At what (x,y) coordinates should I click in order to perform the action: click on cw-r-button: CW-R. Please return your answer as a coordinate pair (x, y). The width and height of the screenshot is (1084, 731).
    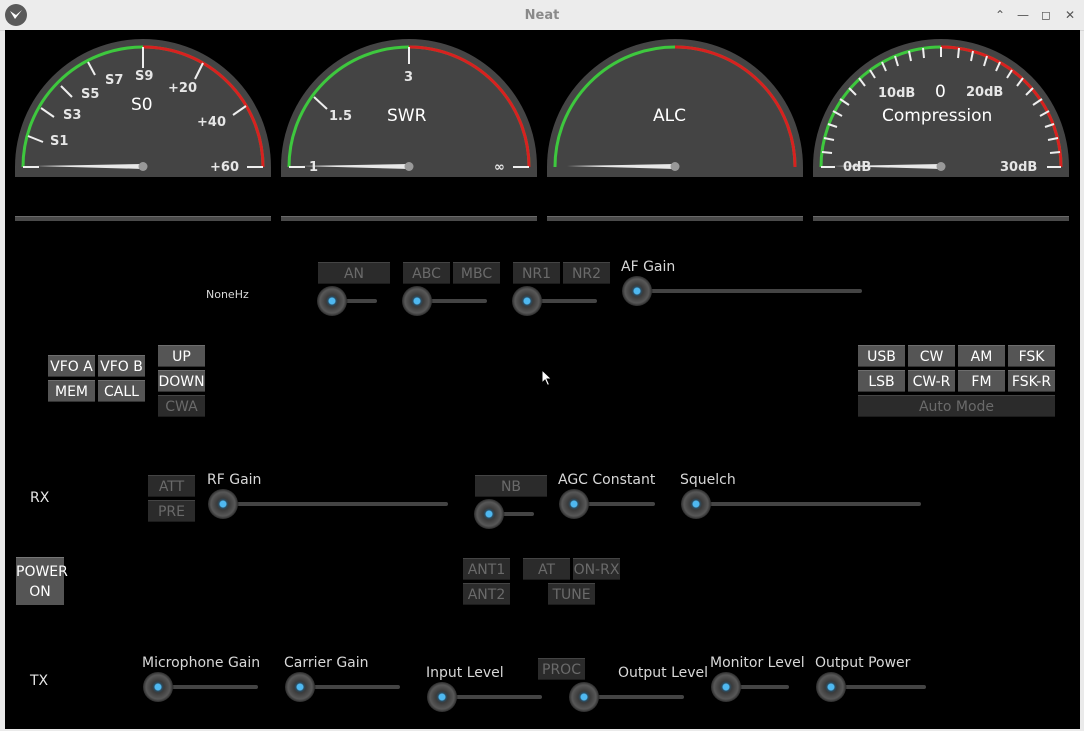
    Looking at the image, I should click on (931, 381).